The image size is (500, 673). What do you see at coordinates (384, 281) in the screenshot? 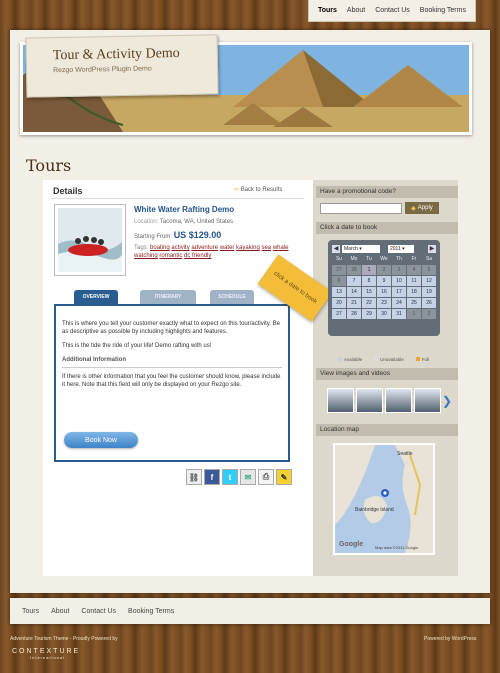
I see `calendar-day: 9` at bounding box center [384, 281].